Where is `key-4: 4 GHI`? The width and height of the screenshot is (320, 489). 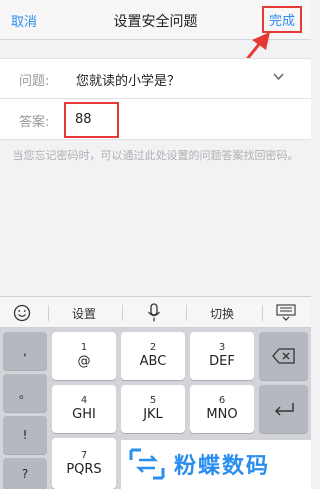 key-4: 4 GHI is located at coordinates (84, 409).